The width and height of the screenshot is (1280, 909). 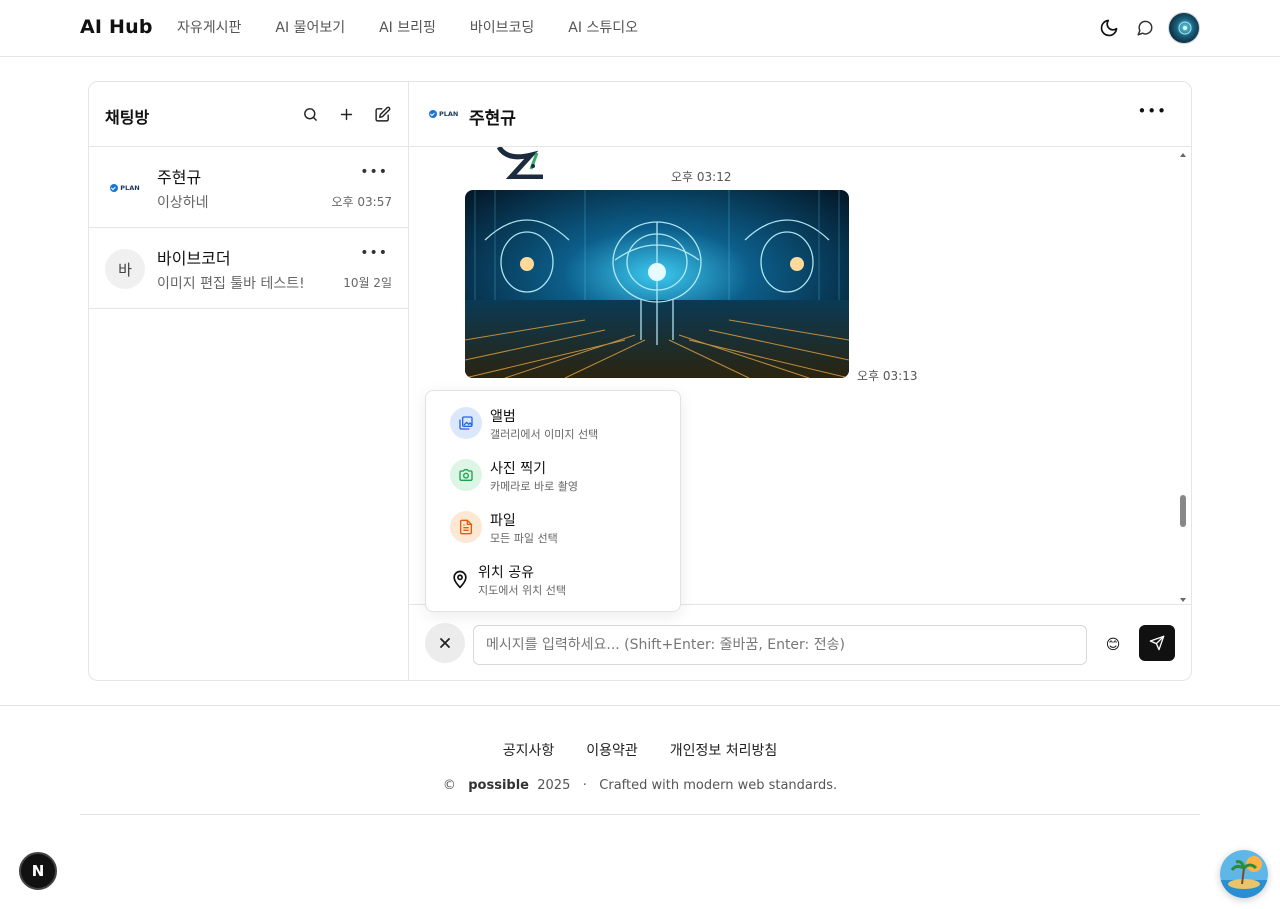 What do you see at coordinates (248, 268) in the screenshot?
I see `room-item: 바 바이브코더 이미지 편집 툴바 테스트! 10월 2일 •••` at bounding box center [248, 268].